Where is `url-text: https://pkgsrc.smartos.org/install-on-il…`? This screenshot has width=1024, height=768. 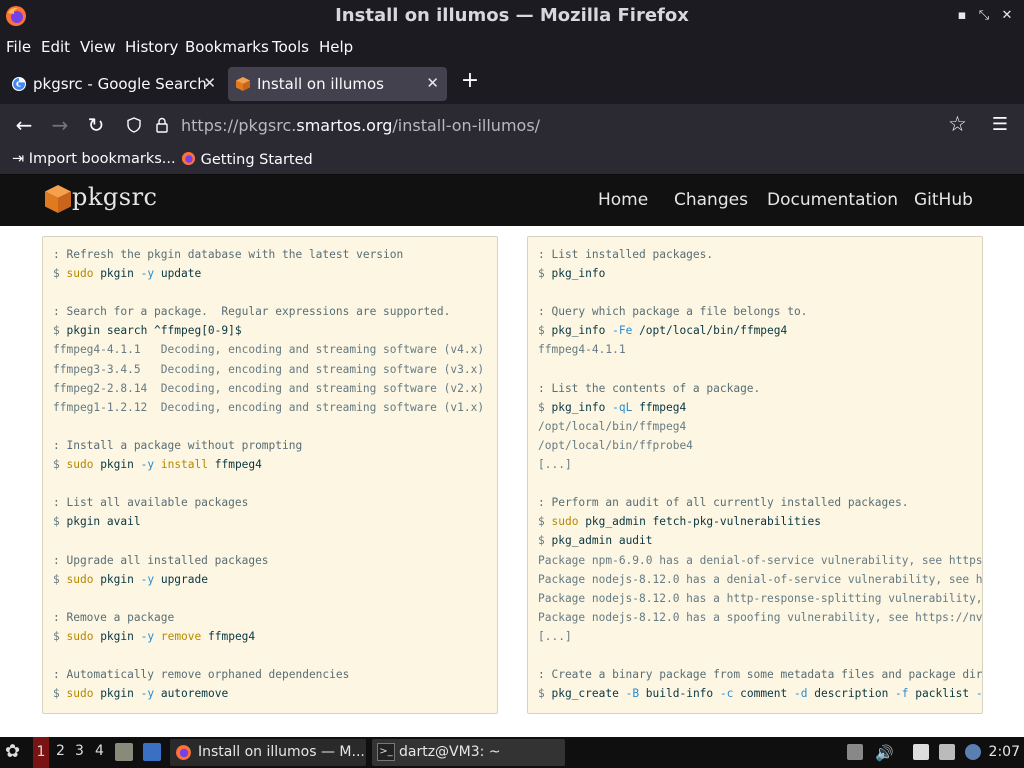
url-text: https://pkgsrc.smartos.org/install-on-il… is located at coordinates (360, 125).